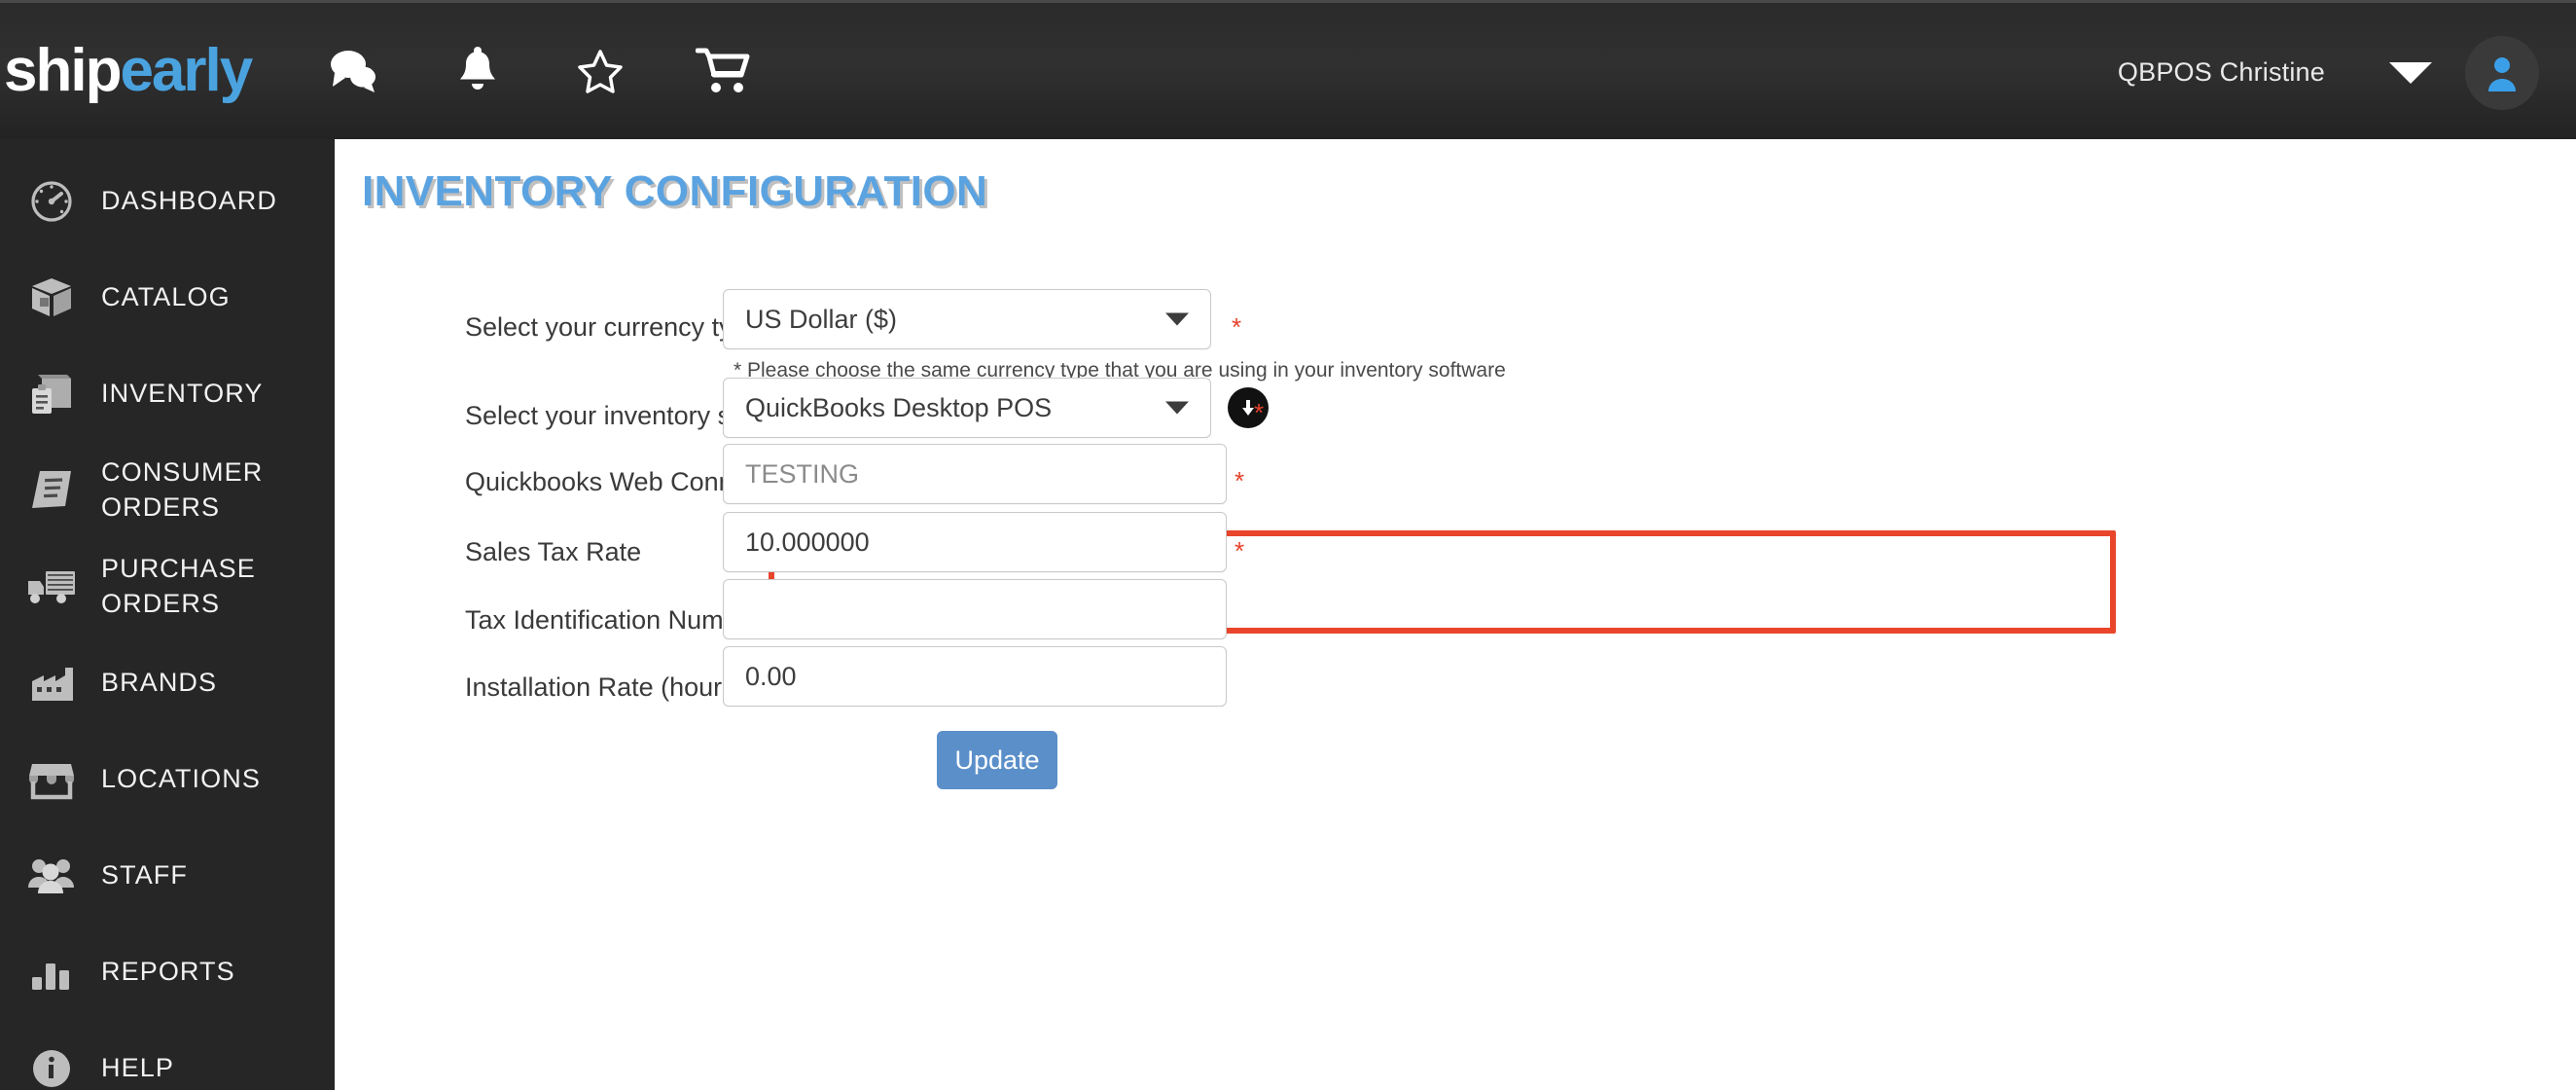 The width and height of the screenshot is (2576, 1090). Describe the element at coordinates (51, 298) in the screenshot. I see `box-icon` at that location.